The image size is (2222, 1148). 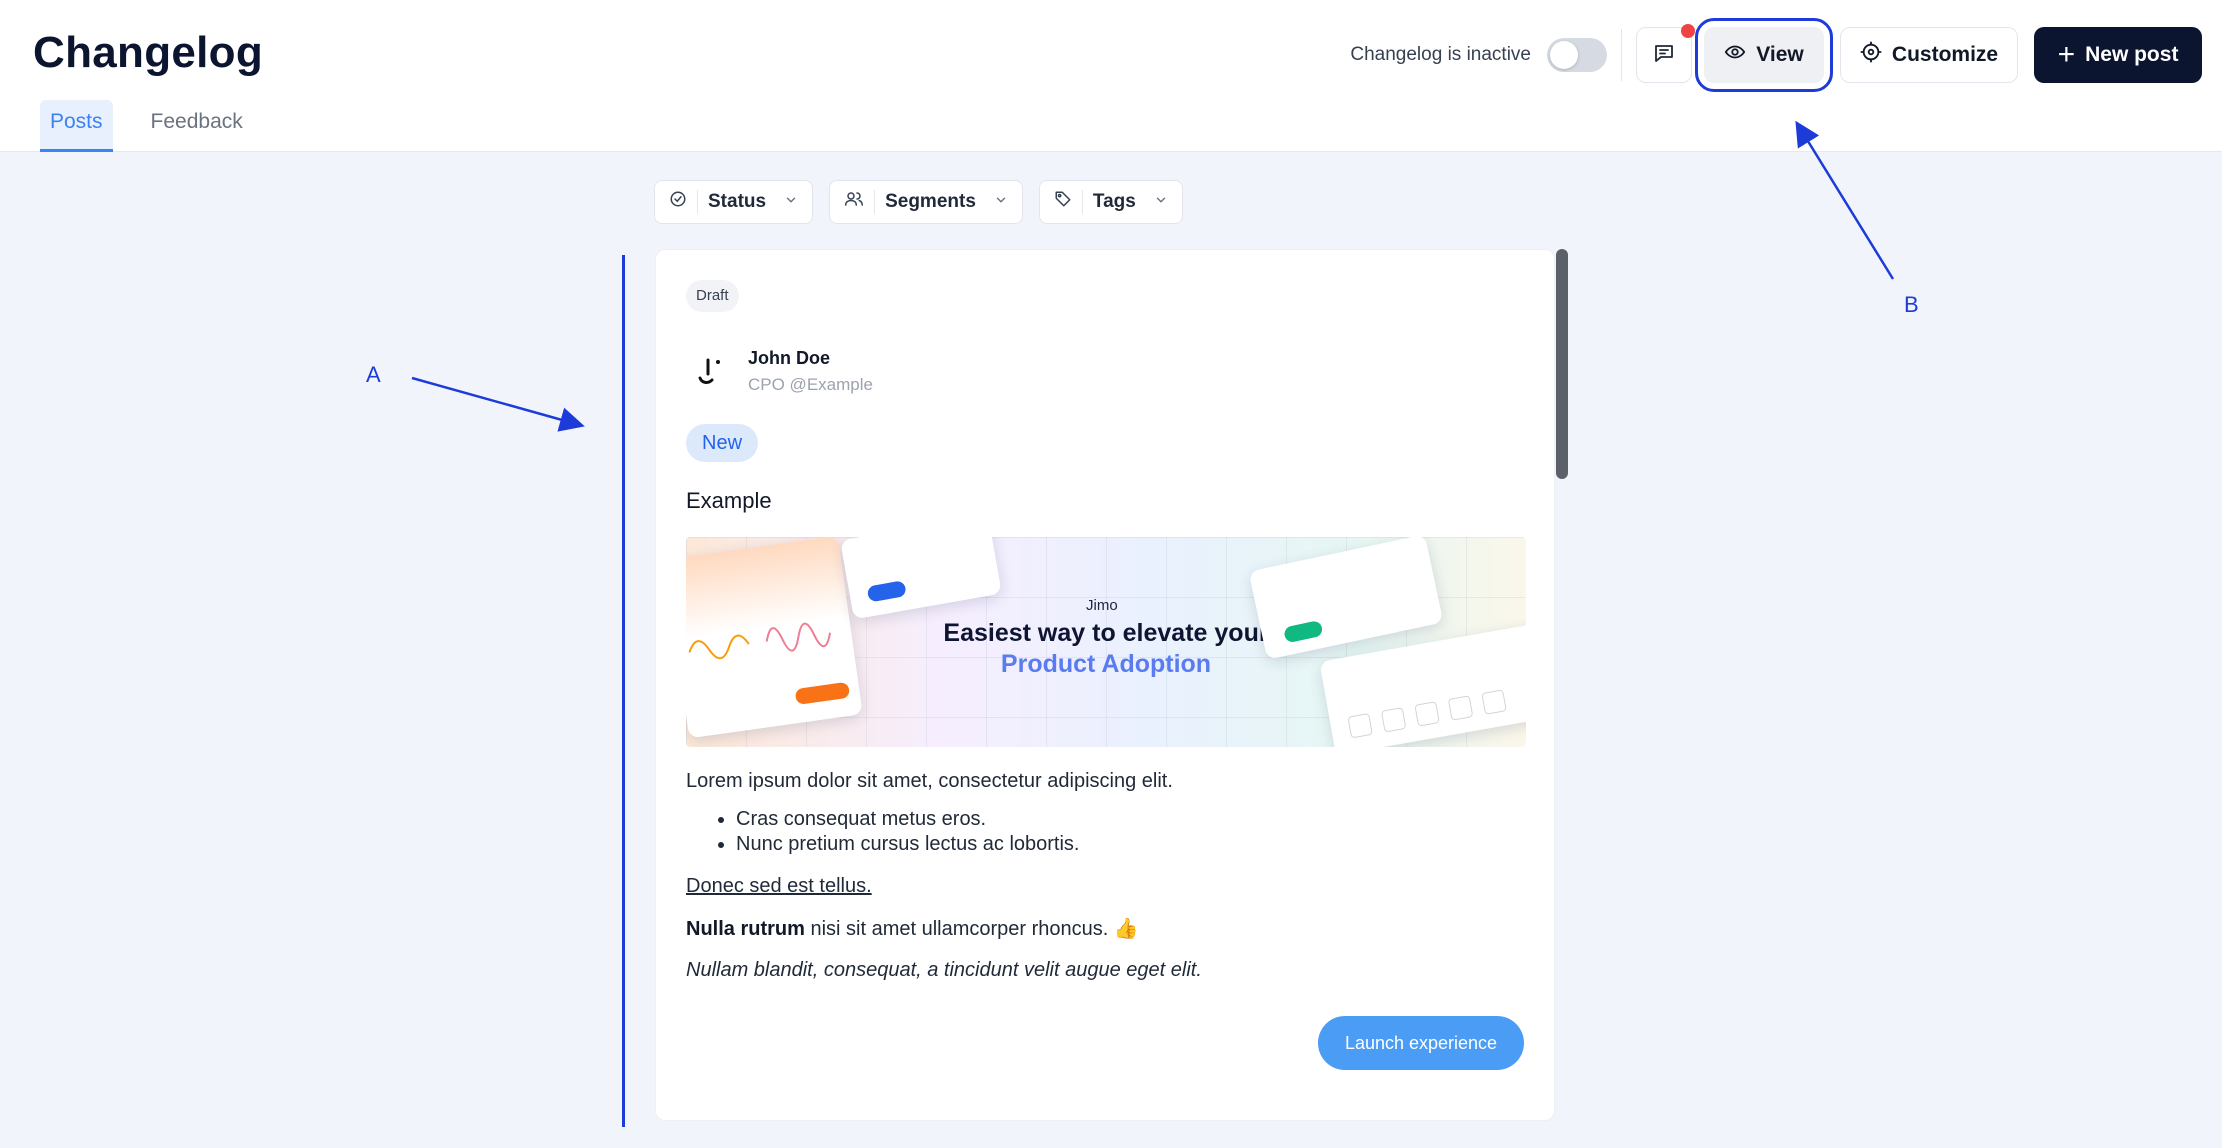 I want to click on tags-filter-label: Tags, so click(x=1114, y=201).